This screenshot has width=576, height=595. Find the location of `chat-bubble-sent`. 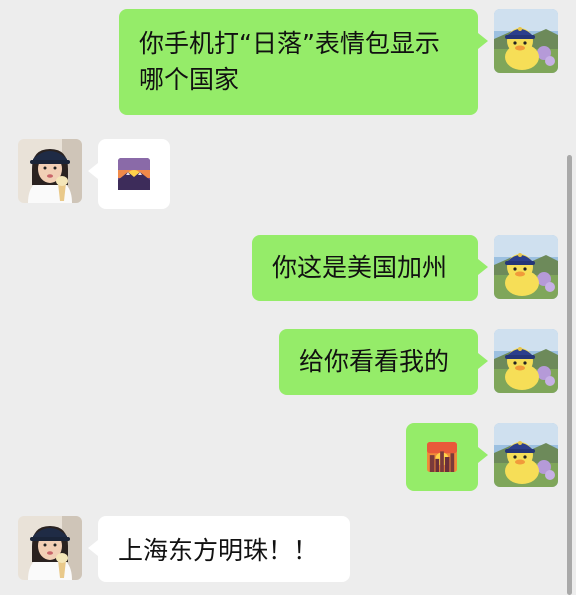

chat-bubble-sent is located at coordinates (447, 457).